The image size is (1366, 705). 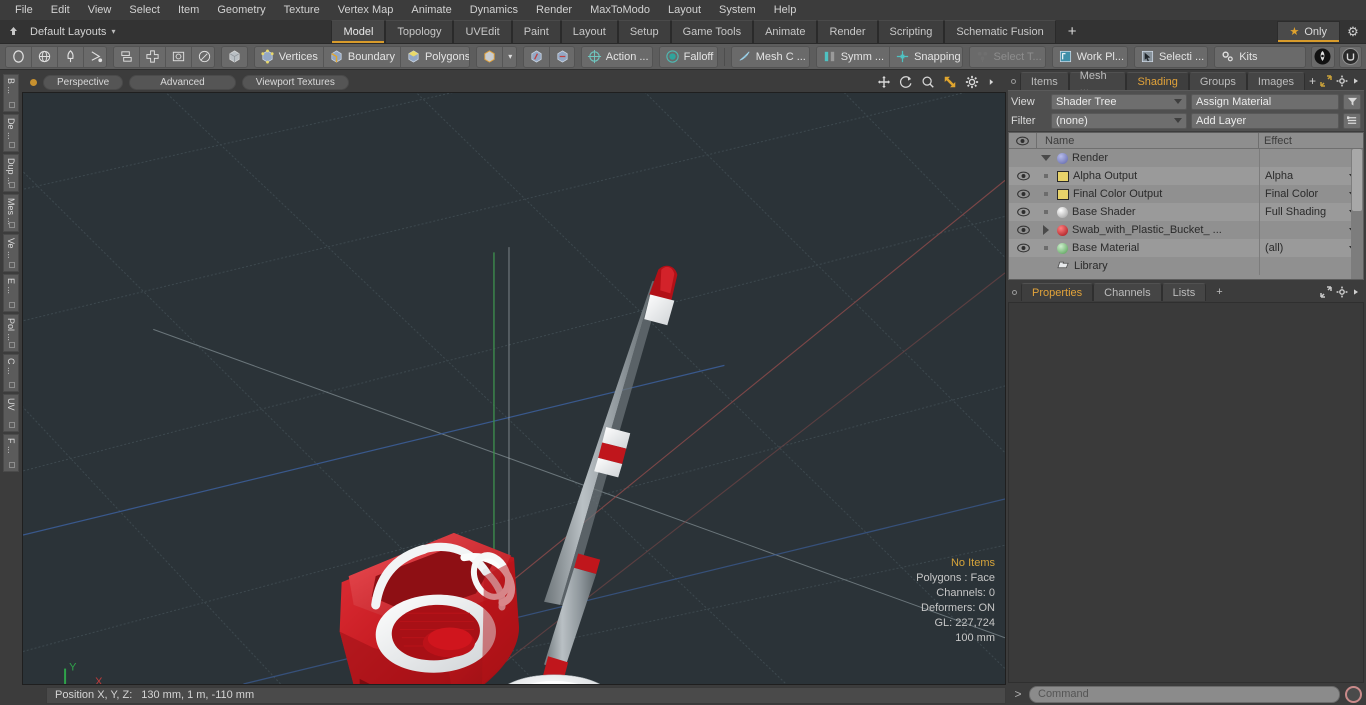 What do you see at coordinates (179, 56) in the screenshot?
I see `square-in-square-icon` at bounding box center [179, 56].